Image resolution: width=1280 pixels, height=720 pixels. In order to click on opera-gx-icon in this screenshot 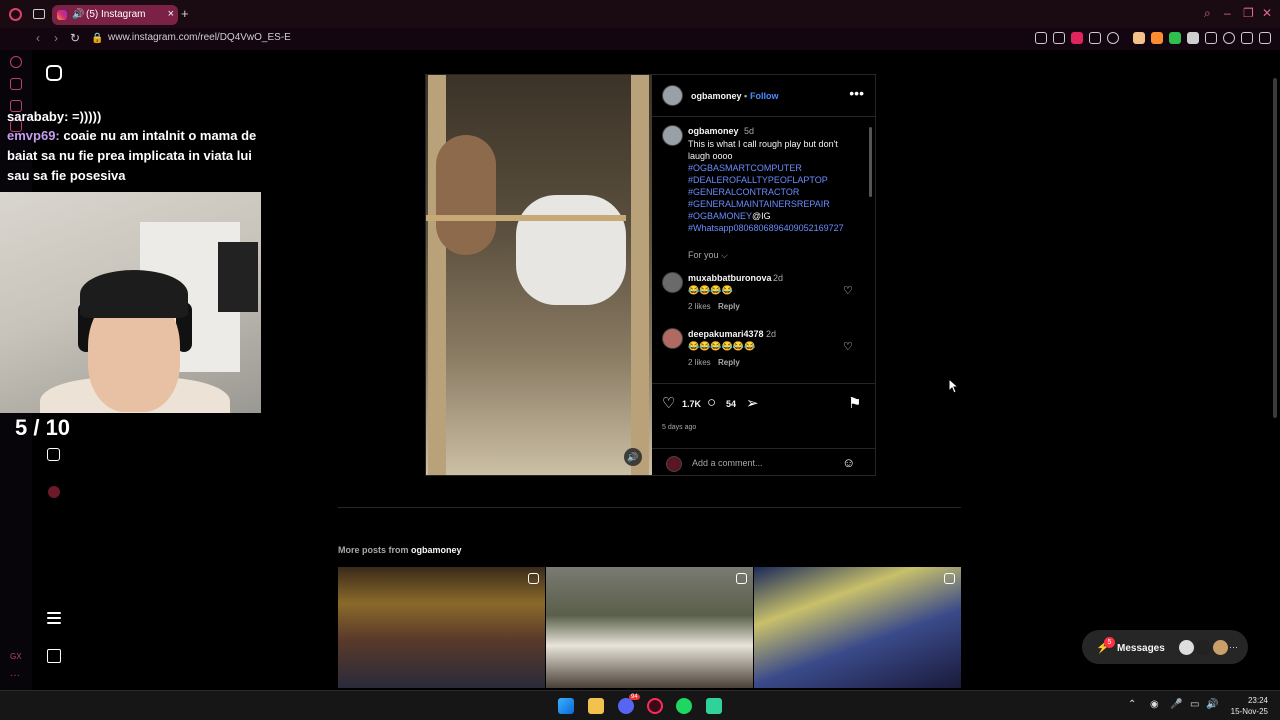, I will do `click(655, 706)`.